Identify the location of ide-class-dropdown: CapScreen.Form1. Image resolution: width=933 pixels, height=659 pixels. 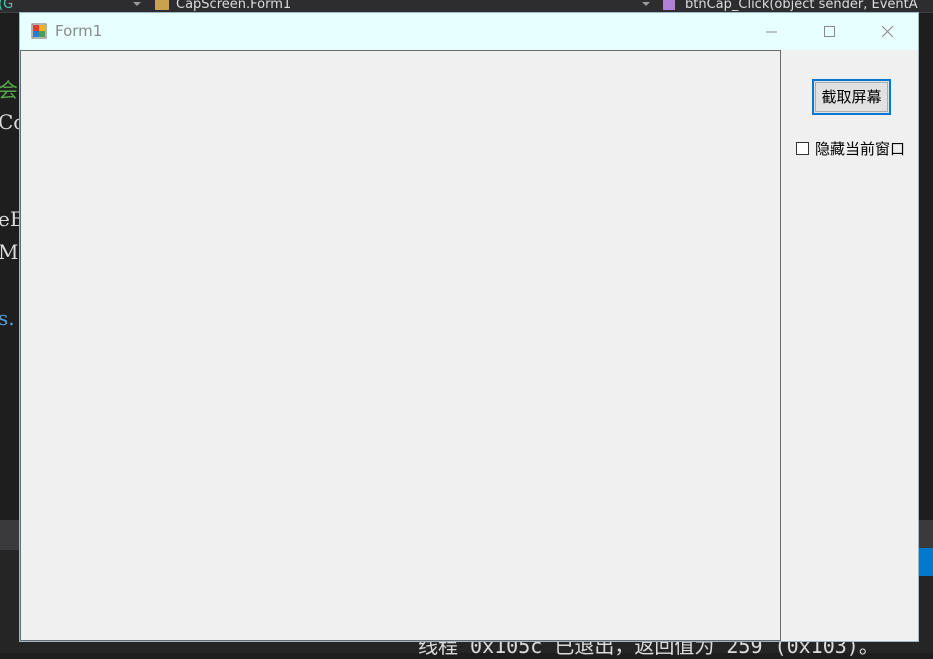
(233, 6).